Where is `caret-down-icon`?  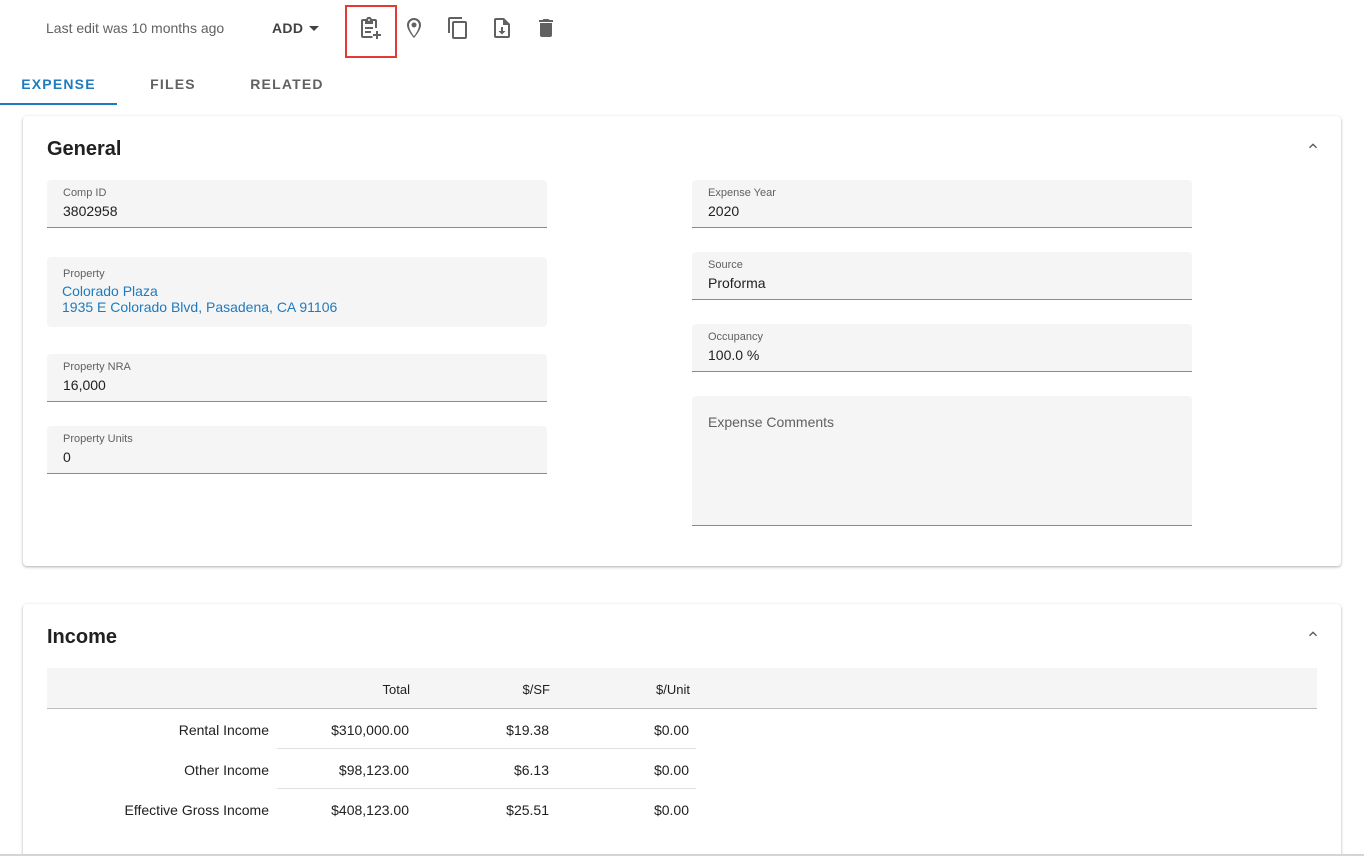
caret-down-icon is located at coordinates (314, 28).